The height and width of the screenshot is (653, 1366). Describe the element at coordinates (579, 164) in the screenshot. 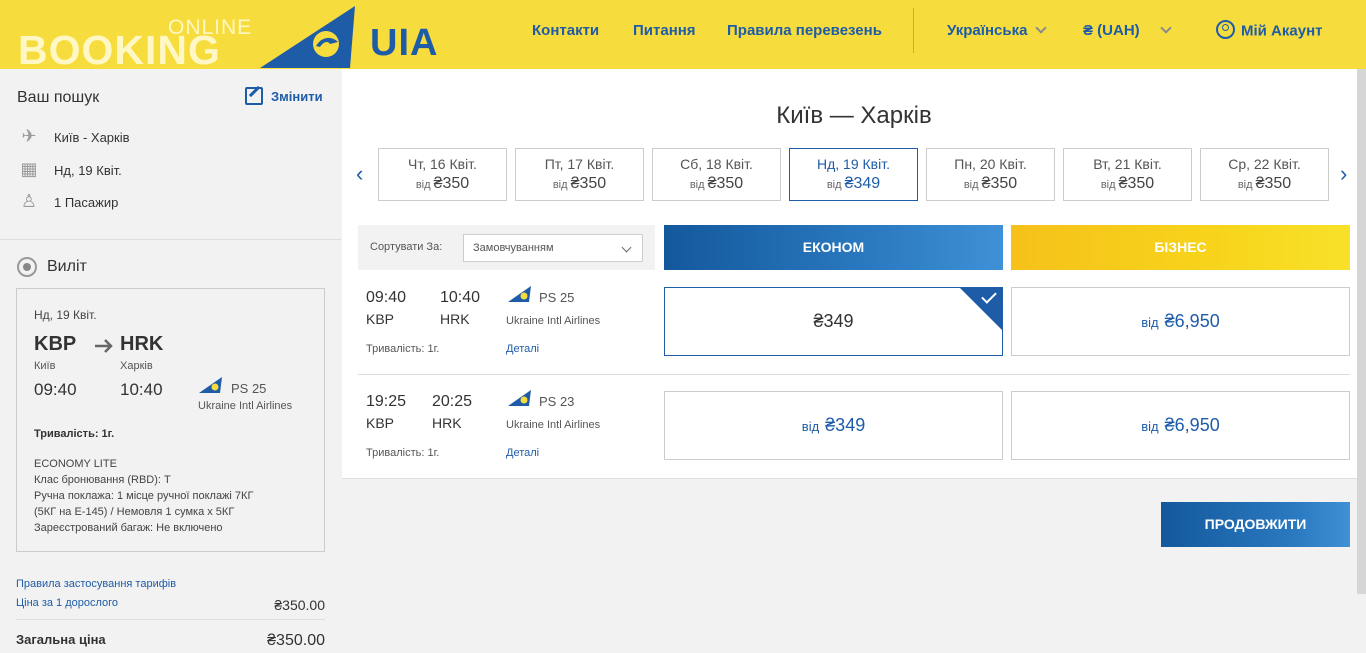

I see `date-tab-label: Пт, 17 Квіт.` at that location.